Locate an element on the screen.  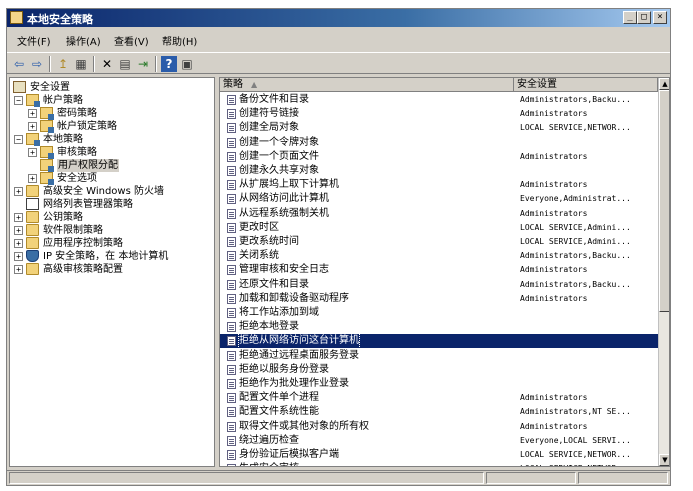
vertical-scrollbar: ▲ ▼ is located at coordinates (663, 272).